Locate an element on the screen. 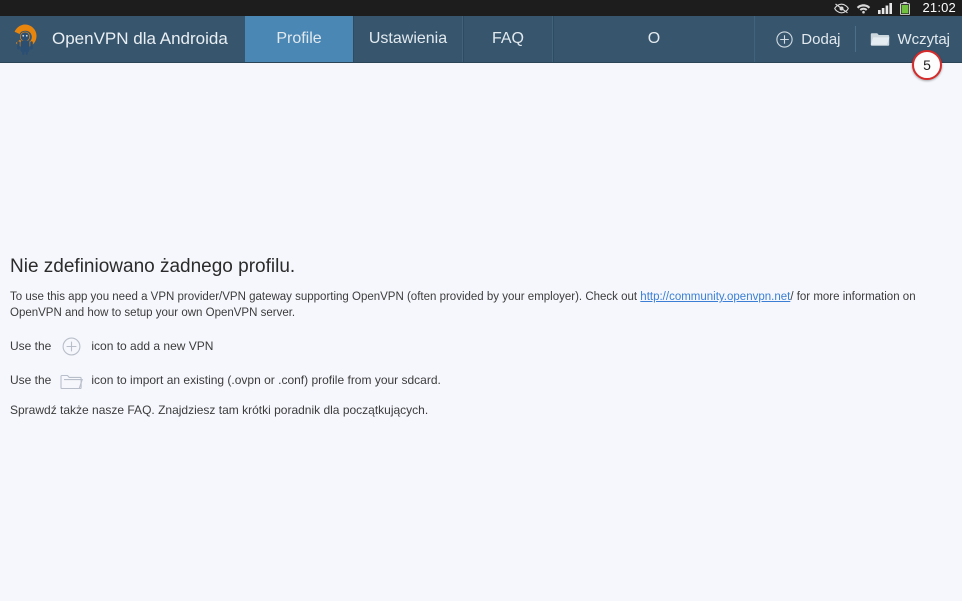 The width and height of the screenshot is (962, 601). tab-faq-label: FAQ is located at coordinates (507, 38).